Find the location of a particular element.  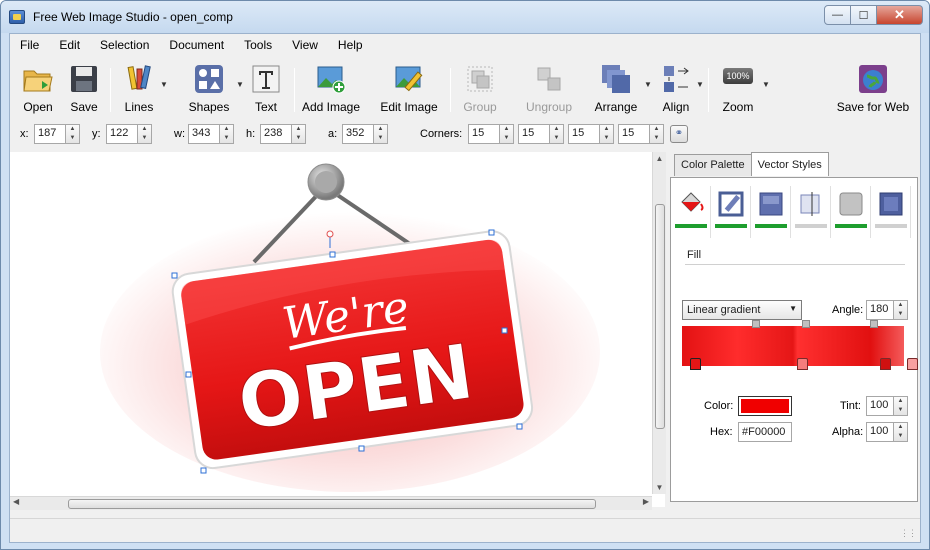

section-divider is located at coordinates (795, 264).